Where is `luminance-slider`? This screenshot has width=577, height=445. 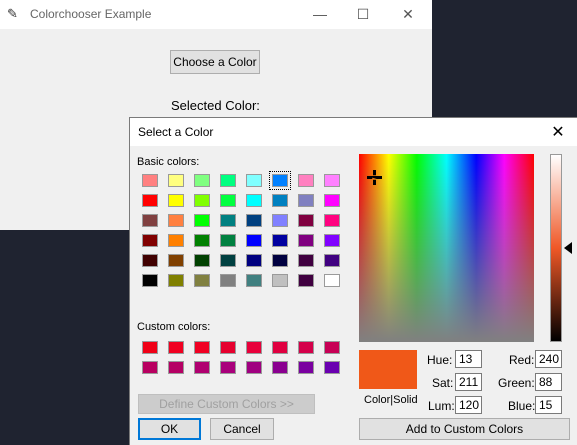
luminance-slider is located at coordinates (556, 248).